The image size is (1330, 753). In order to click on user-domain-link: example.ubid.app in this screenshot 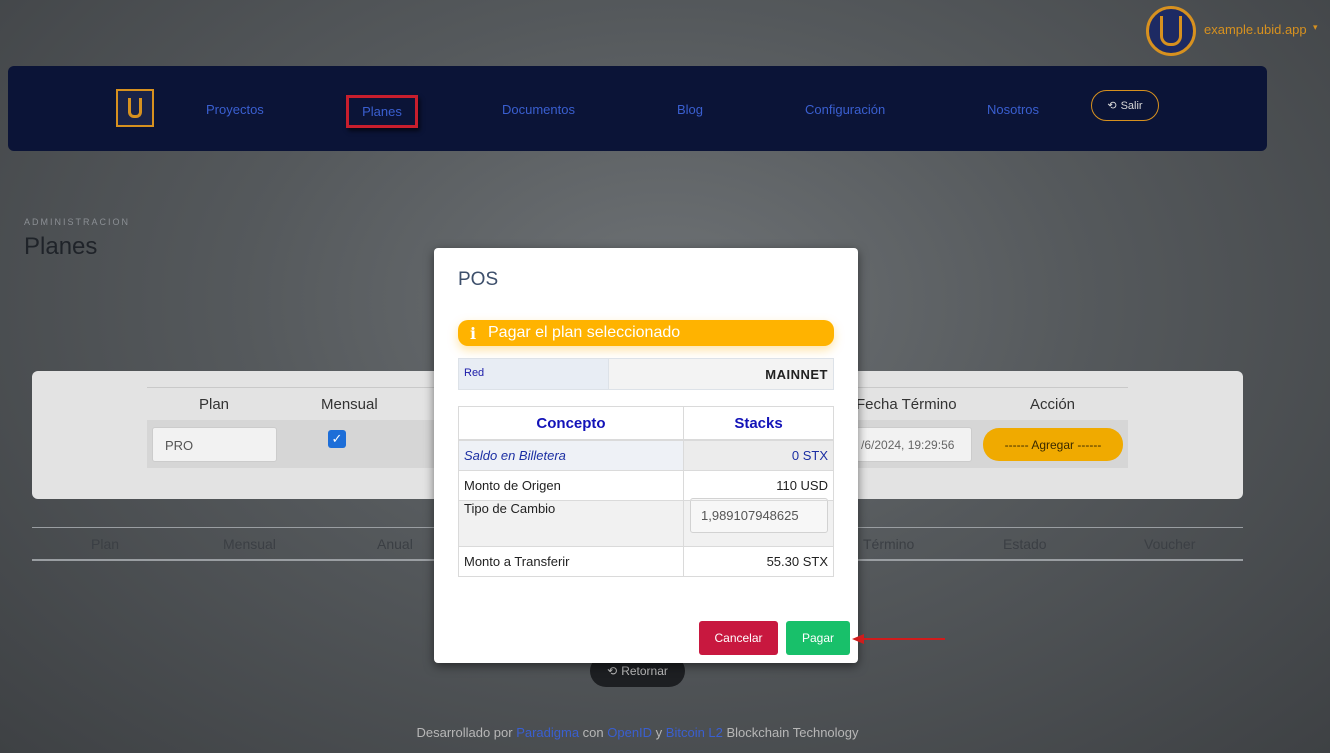, I will do `click(1255, 29)`.